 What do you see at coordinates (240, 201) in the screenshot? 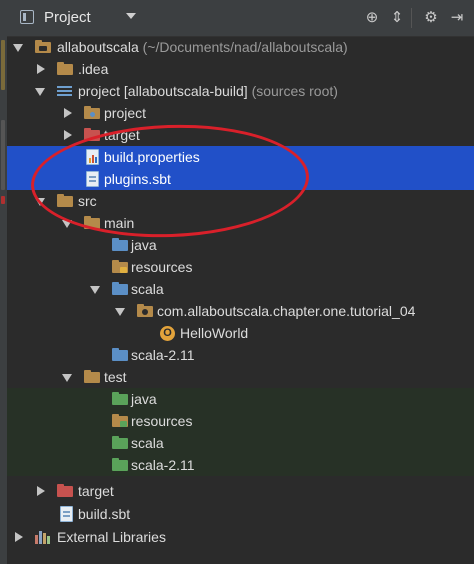
I see `tree-node-src: src` at bounding box center [240, 201].